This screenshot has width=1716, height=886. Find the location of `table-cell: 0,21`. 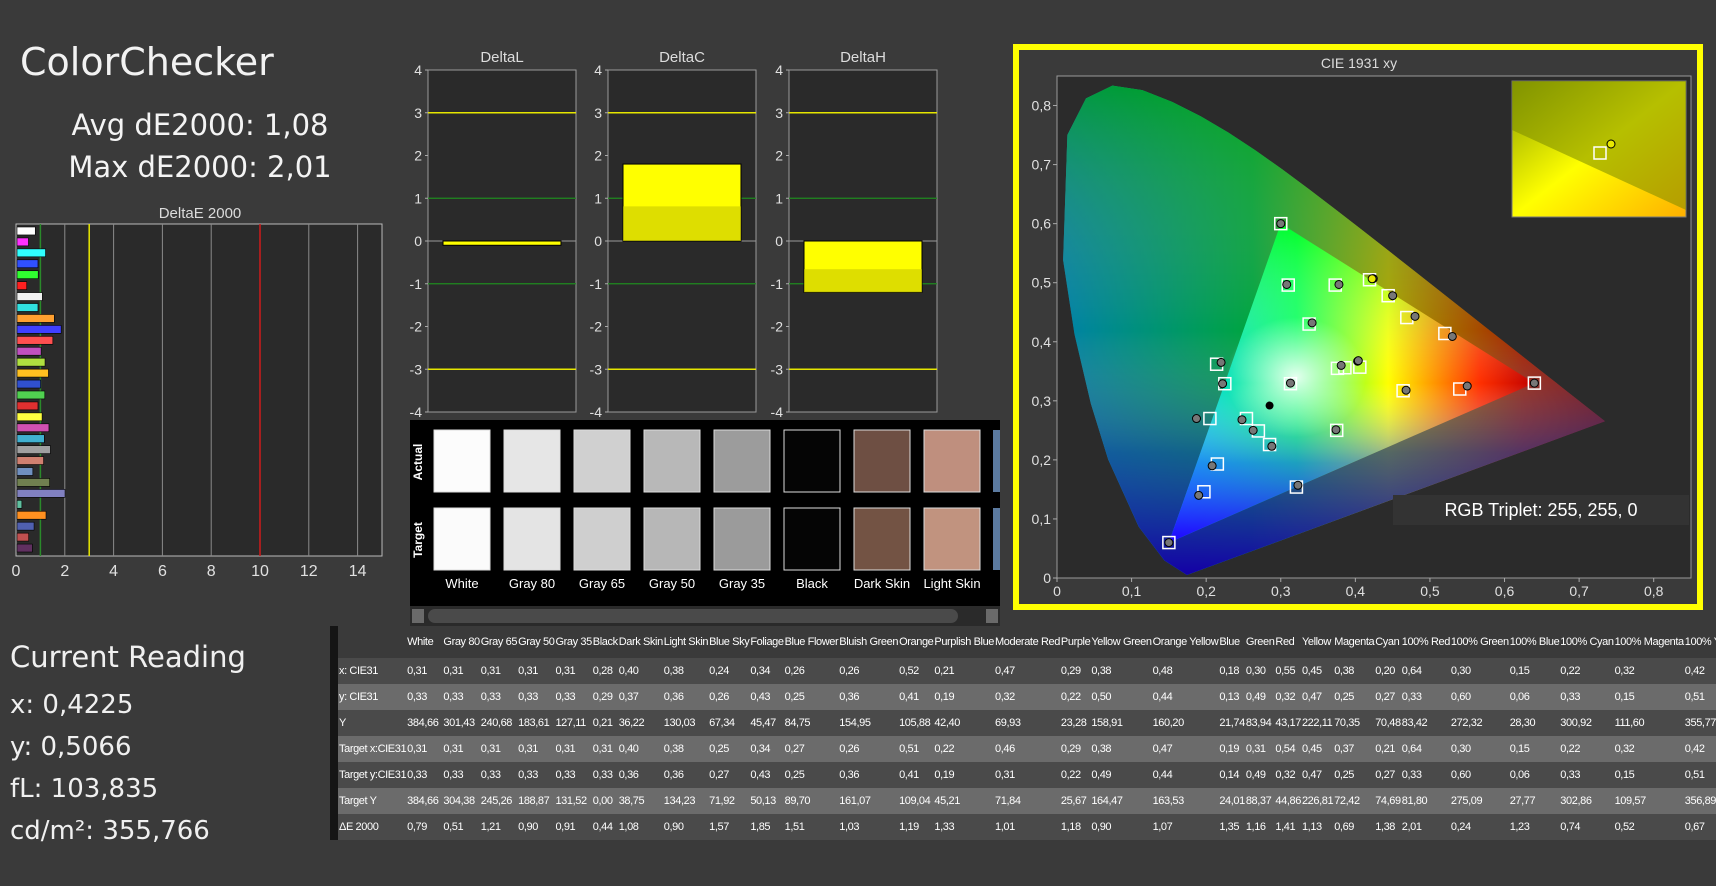

table-cell: 0,21 is located at coordinates (604, 723).